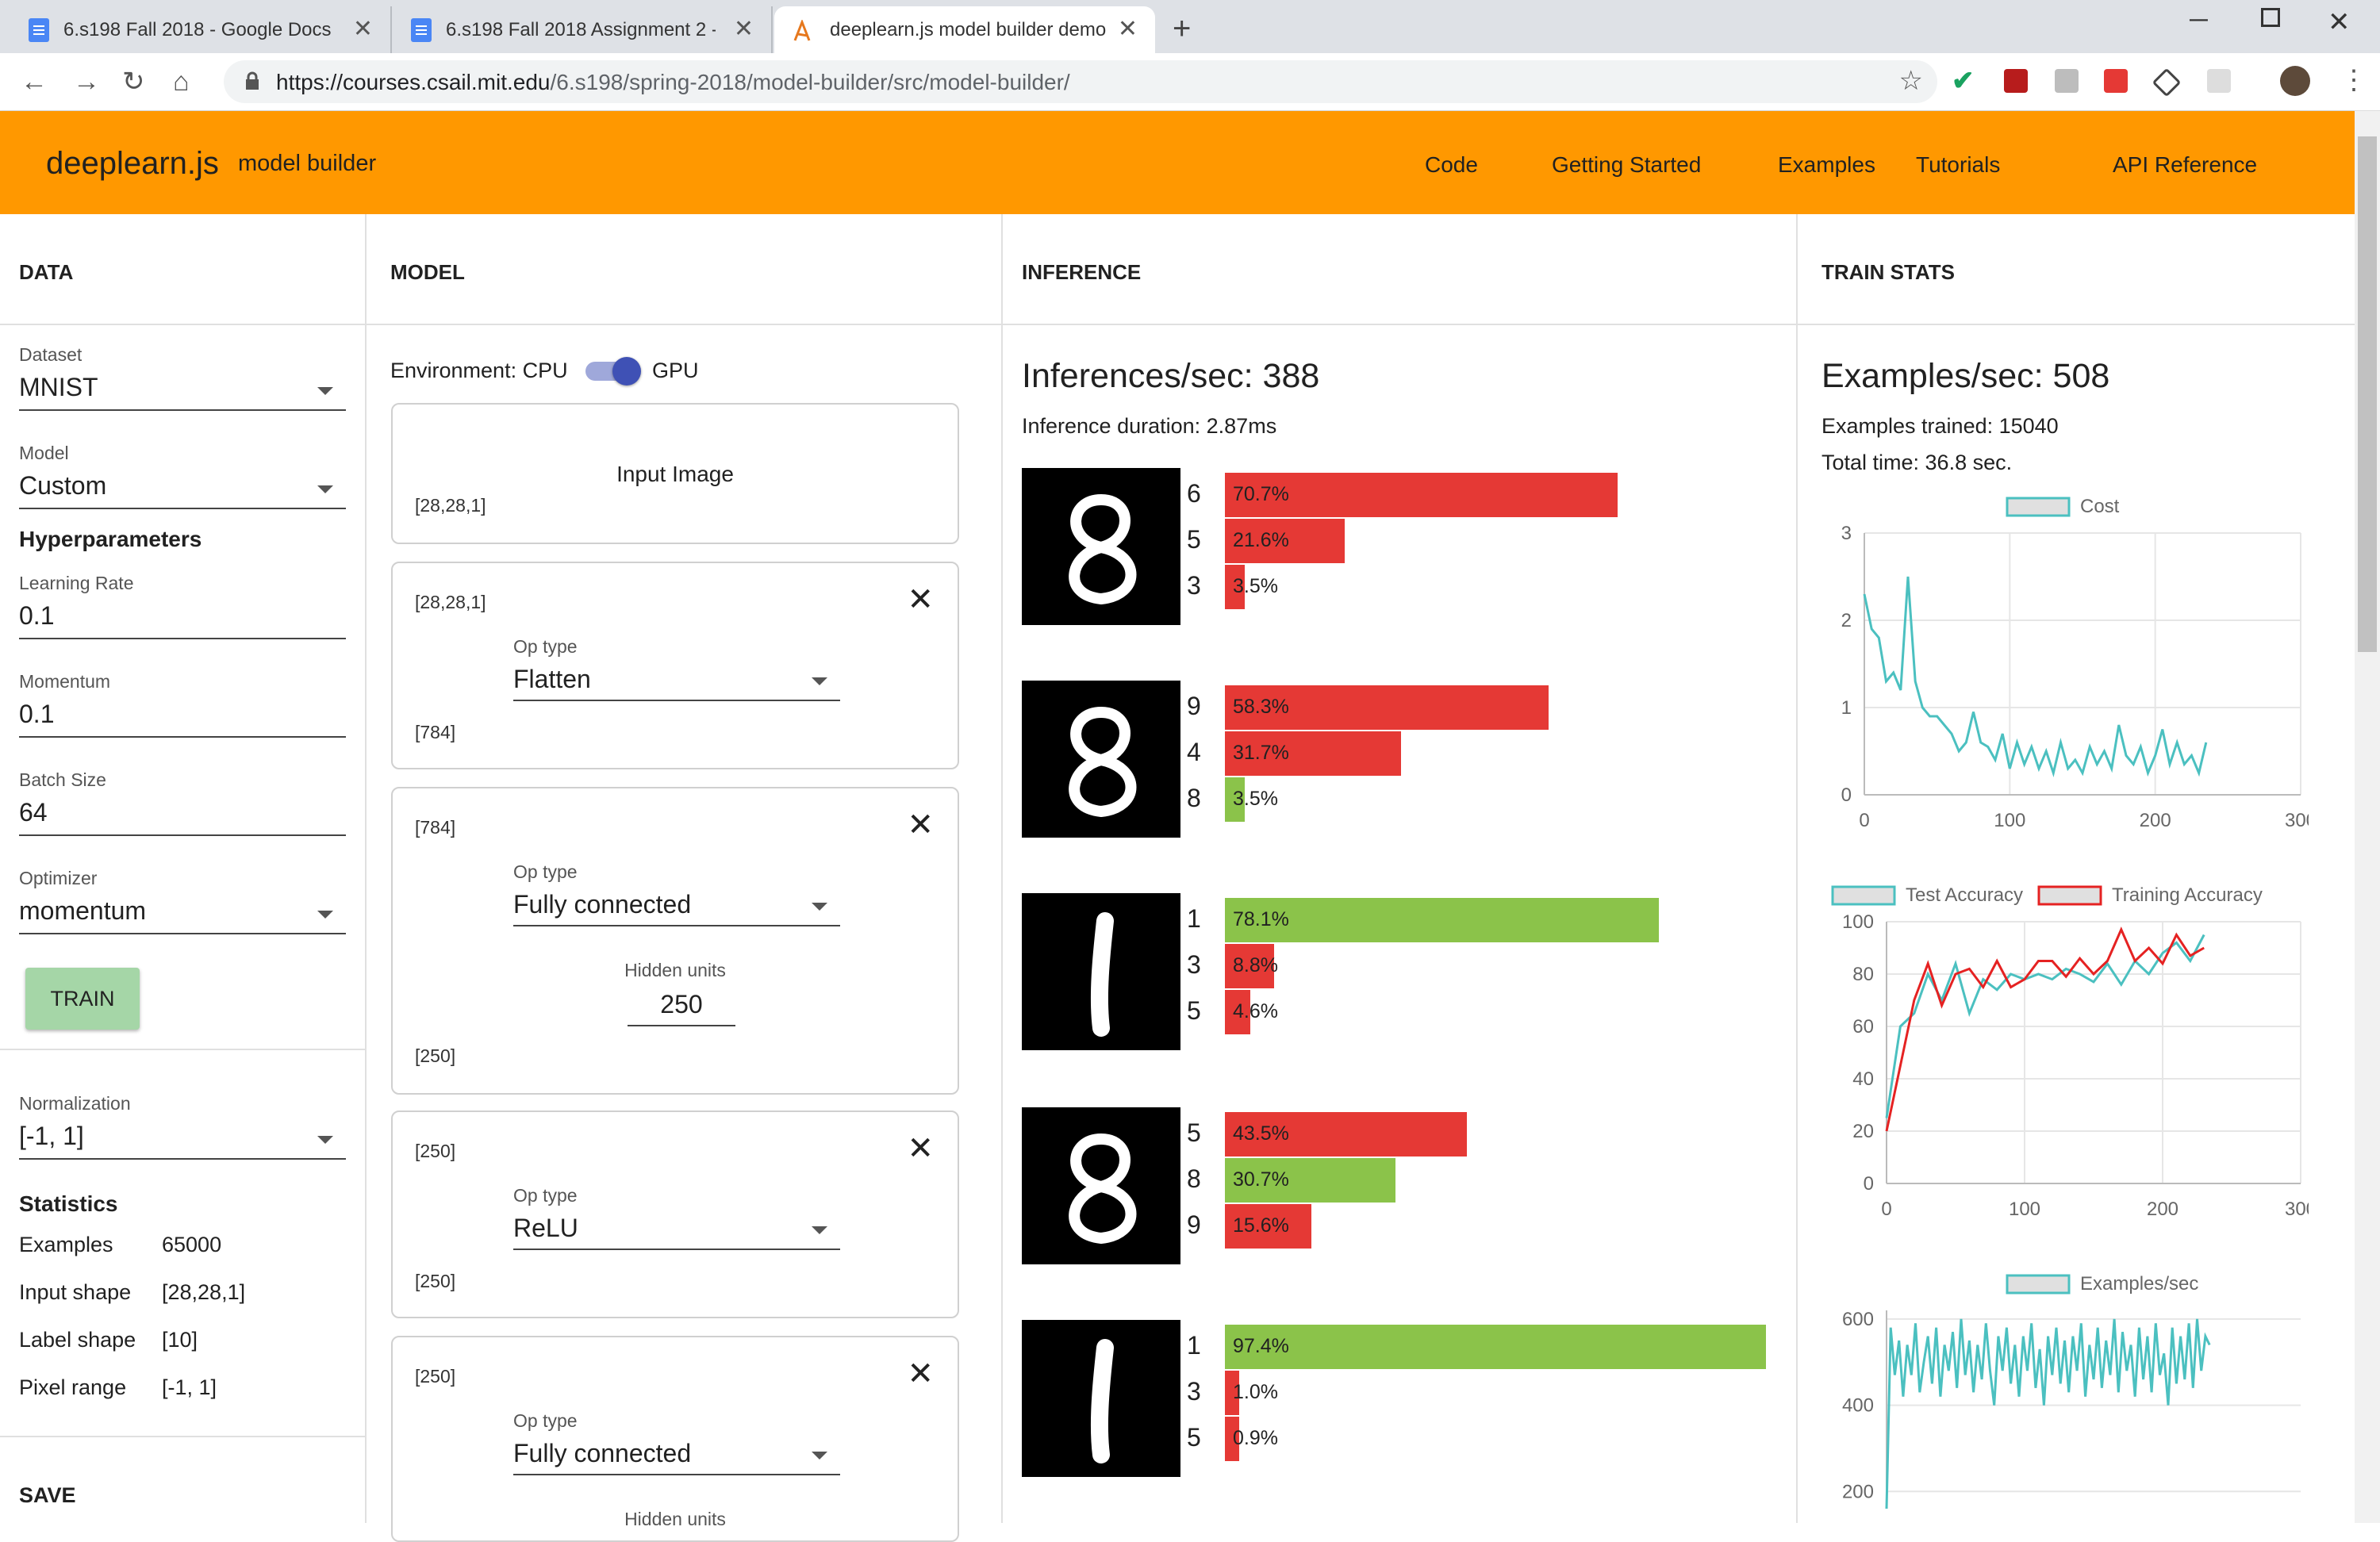 This screenshot has width=2380, height=1542. Describe the element at coordinates (1958, 165) in the screenshot. I see `nav-tutorials: Tutorials` at that location.